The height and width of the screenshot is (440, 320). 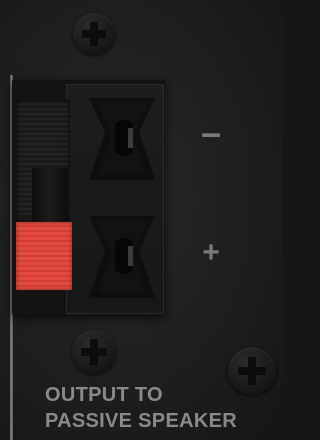 I want to click on negative-sign: –, so click(x=211, y=132).